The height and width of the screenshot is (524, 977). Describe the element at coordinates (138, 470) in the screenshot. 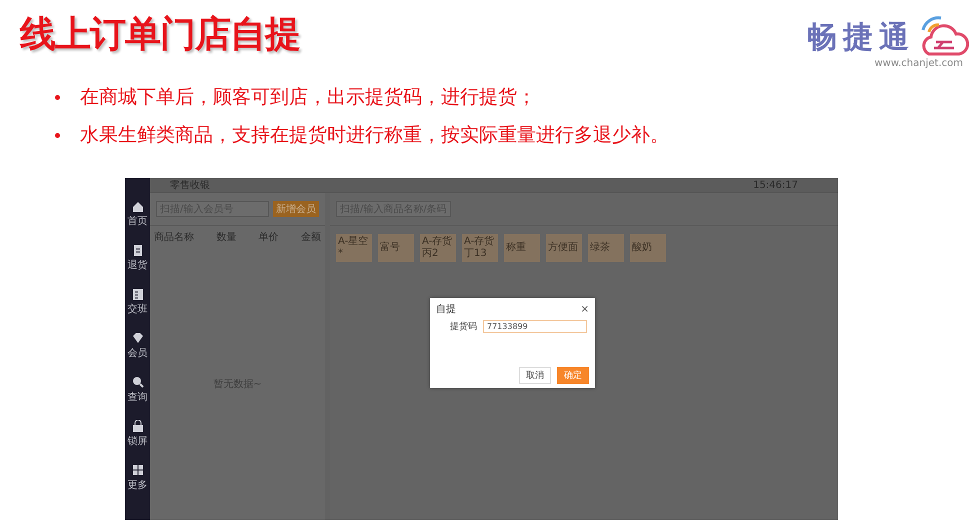

I see `grid-icon` at that location.